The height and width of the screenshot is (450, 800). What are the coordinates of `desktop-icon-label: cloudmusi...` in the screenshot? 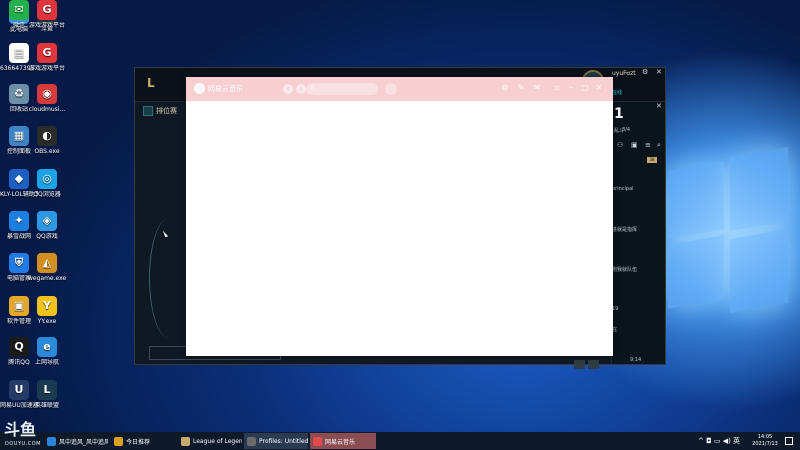 It's located at (47, 109).